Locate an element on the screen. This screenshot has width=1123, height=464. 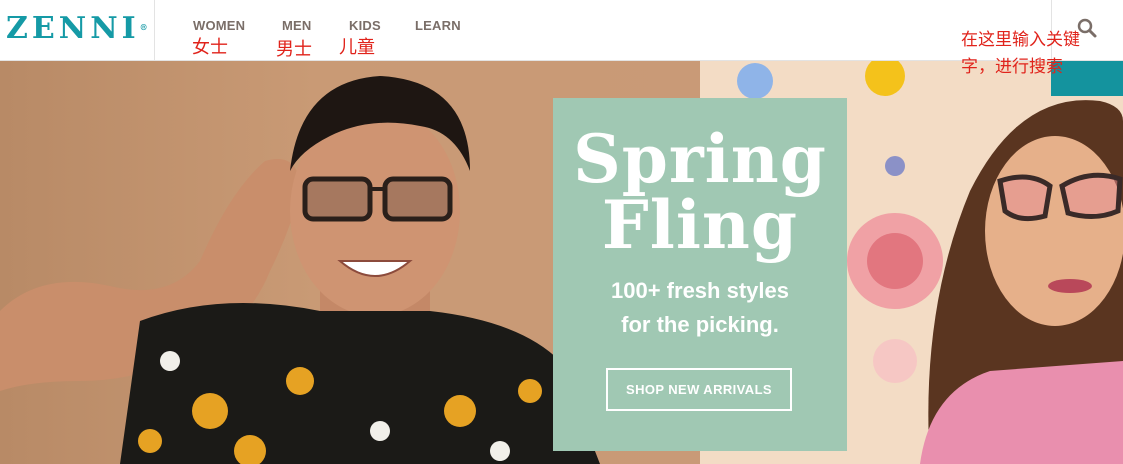
nav-learn: LEARN is located at coordinates (438, 25).